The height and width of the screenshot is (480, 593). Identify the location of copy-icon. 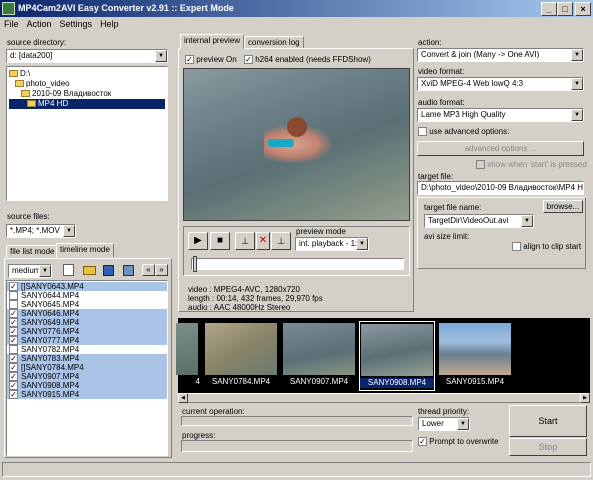
(128, 270).